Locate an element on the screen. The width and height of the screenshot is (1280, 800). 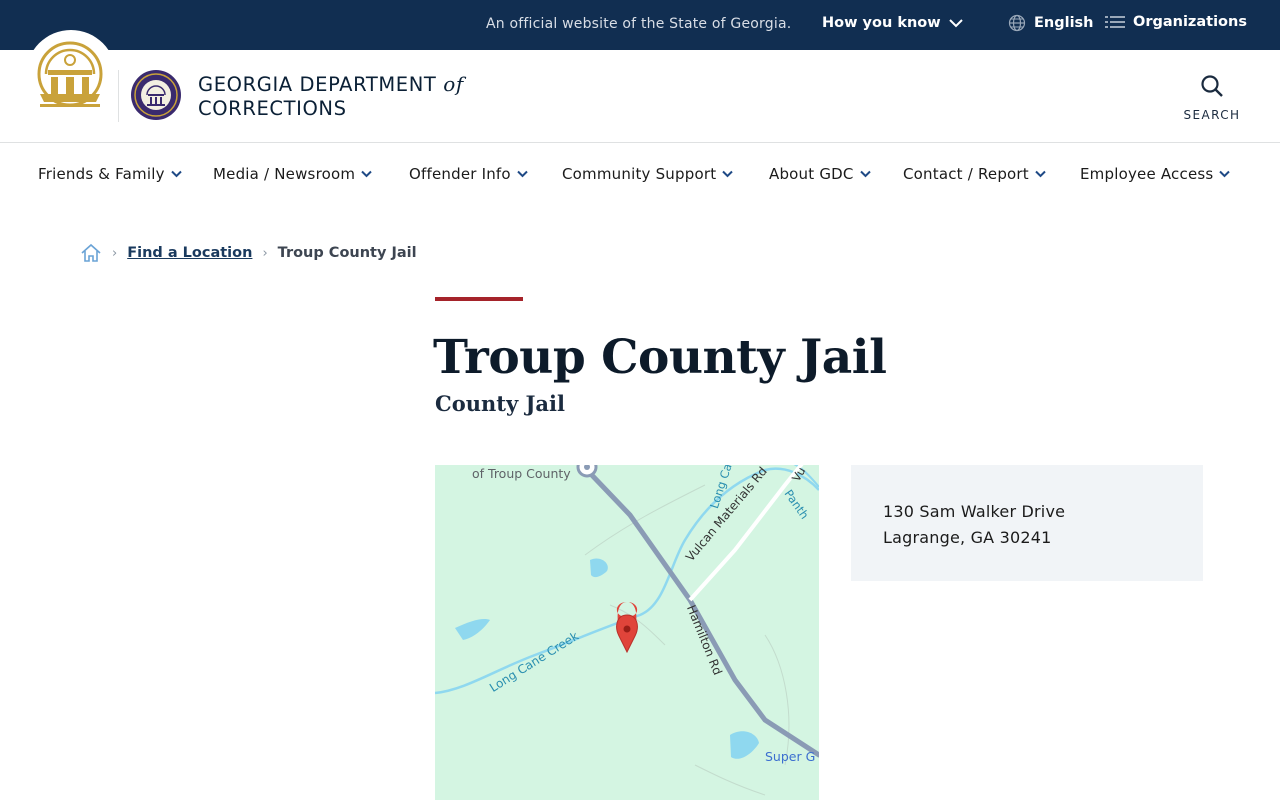
list-icon is located at coordinates (1115, 22).